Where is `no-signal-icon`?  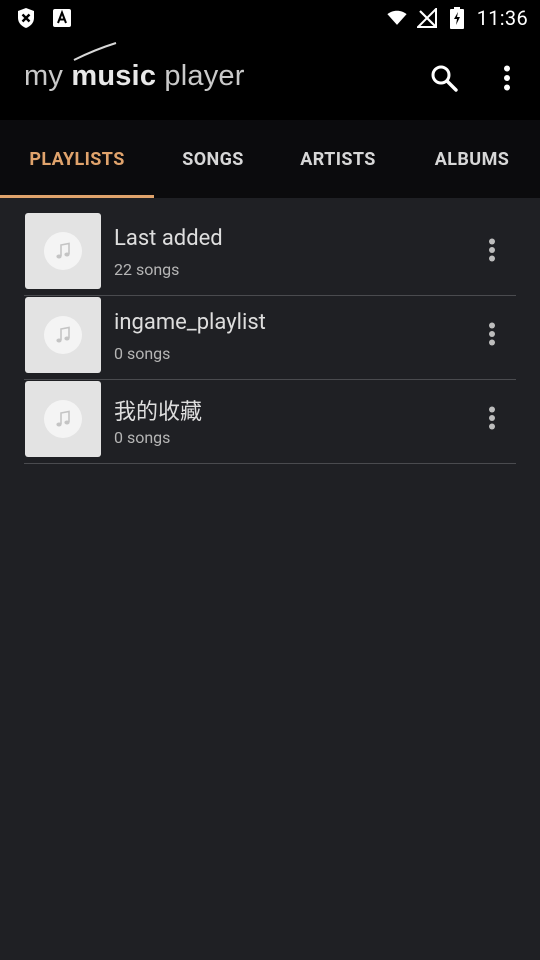
no-signal-icon is located at coordinates (426, 18).